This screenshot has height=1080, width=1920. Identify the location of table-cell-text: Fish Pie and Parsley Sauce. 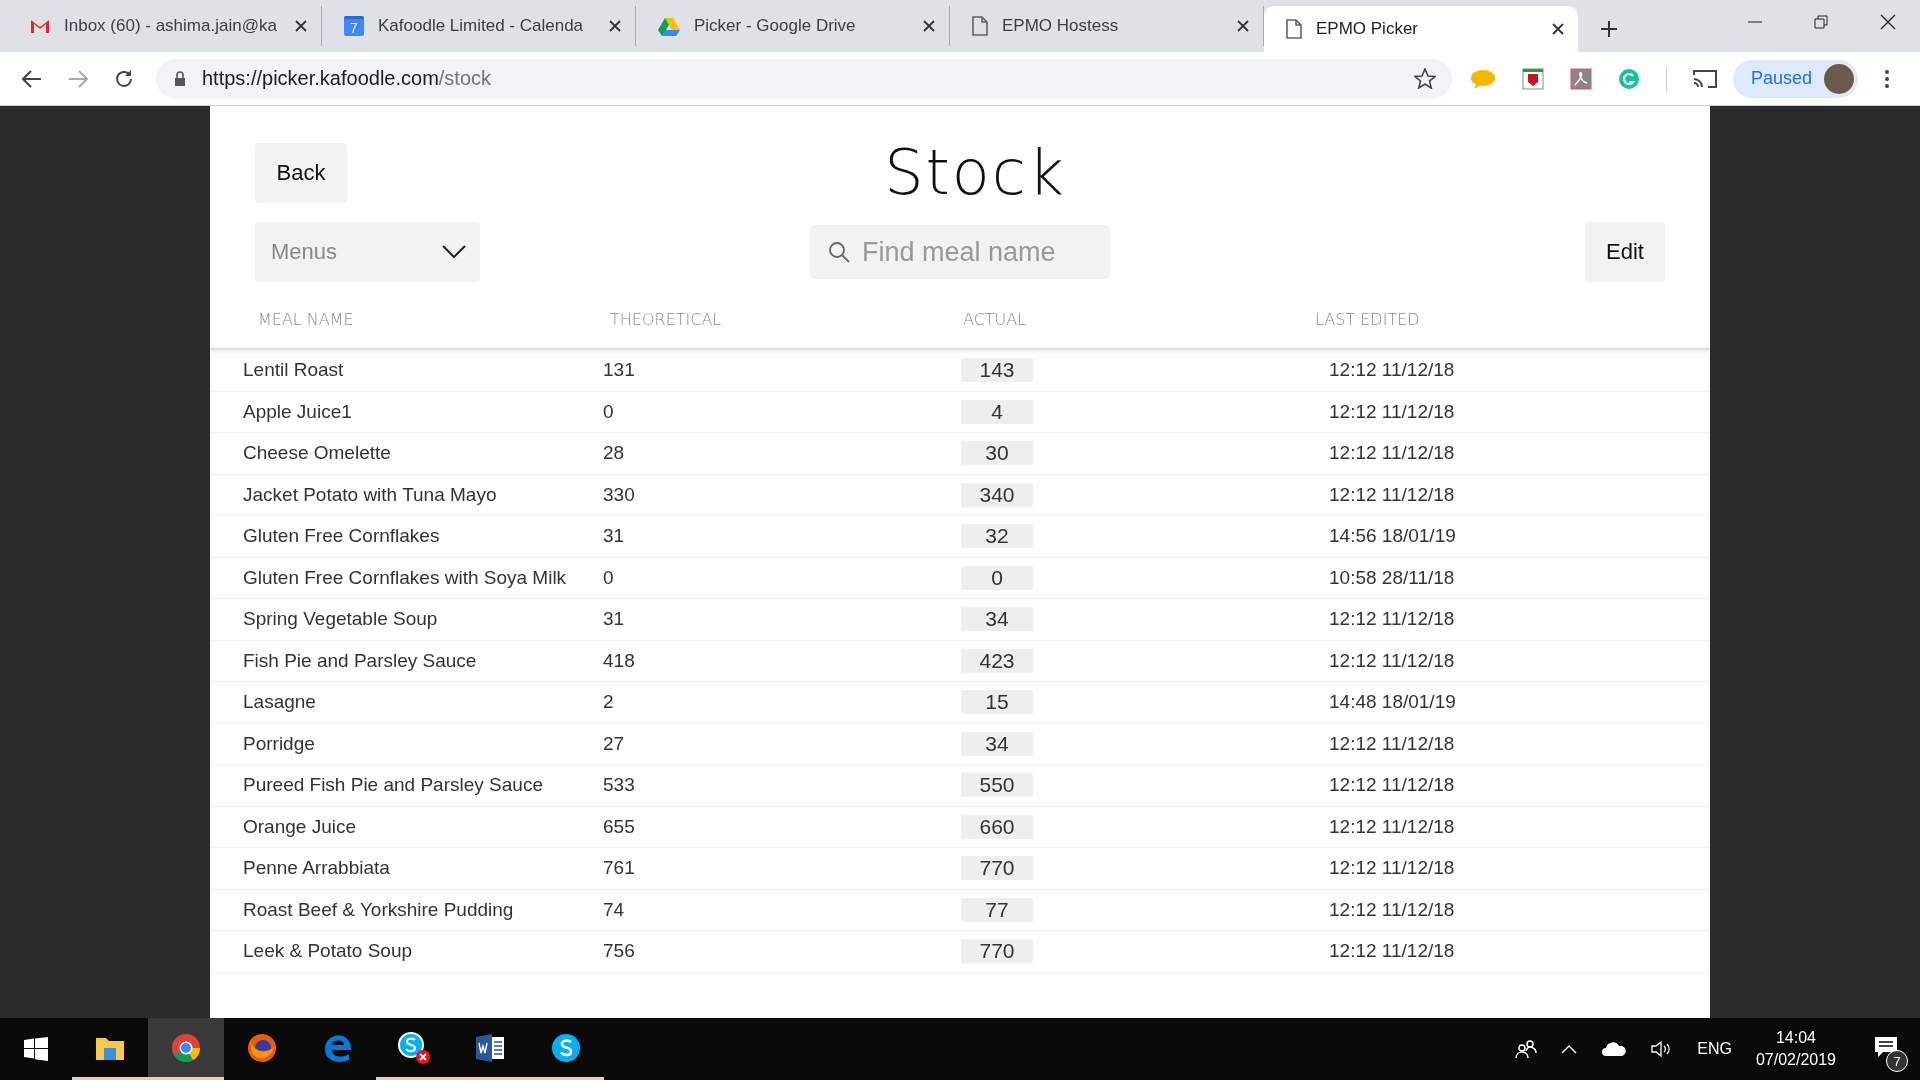
(360, 660).